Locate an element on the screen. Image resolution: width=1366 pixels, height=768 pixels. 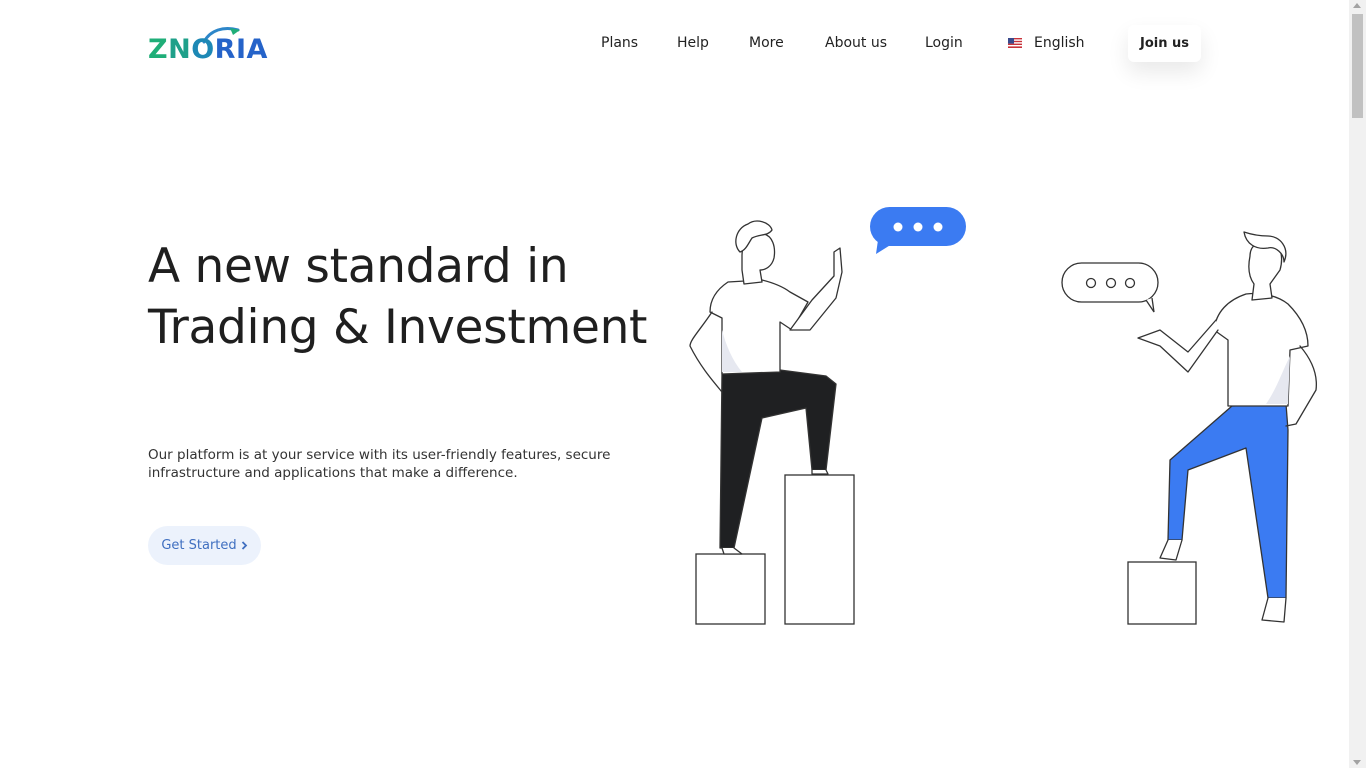
logo-wordmark: ZNORIA is located at coordinates (208, 49).